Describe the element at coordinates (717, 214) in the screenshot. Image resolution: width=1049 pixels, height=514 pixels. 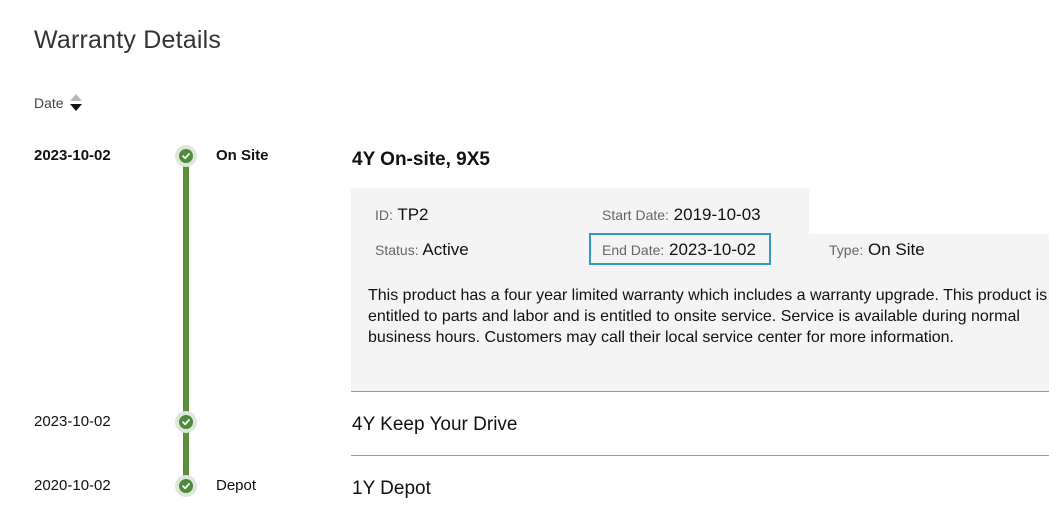
I see `start-date-value: 2019-10-03` at that location.